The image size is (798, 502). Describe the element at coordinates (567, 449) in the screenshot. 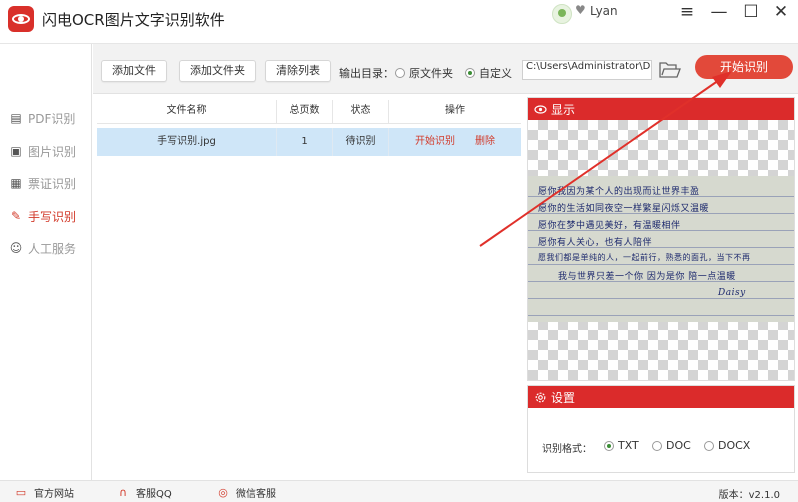

I see `format-label: 识别格式：` at that location.